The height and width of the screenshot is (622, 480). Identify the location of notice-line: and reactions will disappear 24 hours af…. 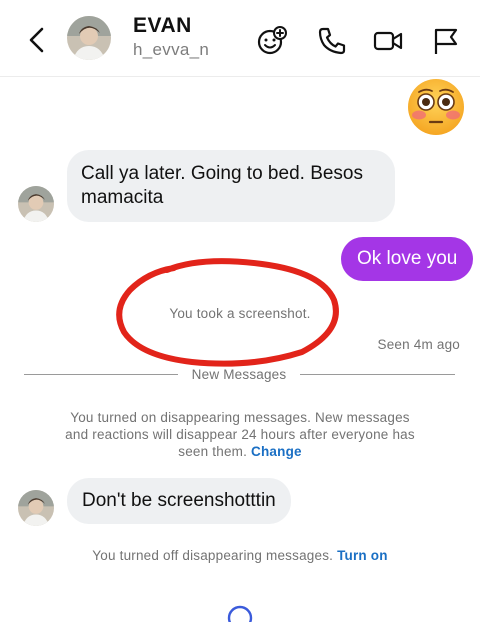
(240, 434).